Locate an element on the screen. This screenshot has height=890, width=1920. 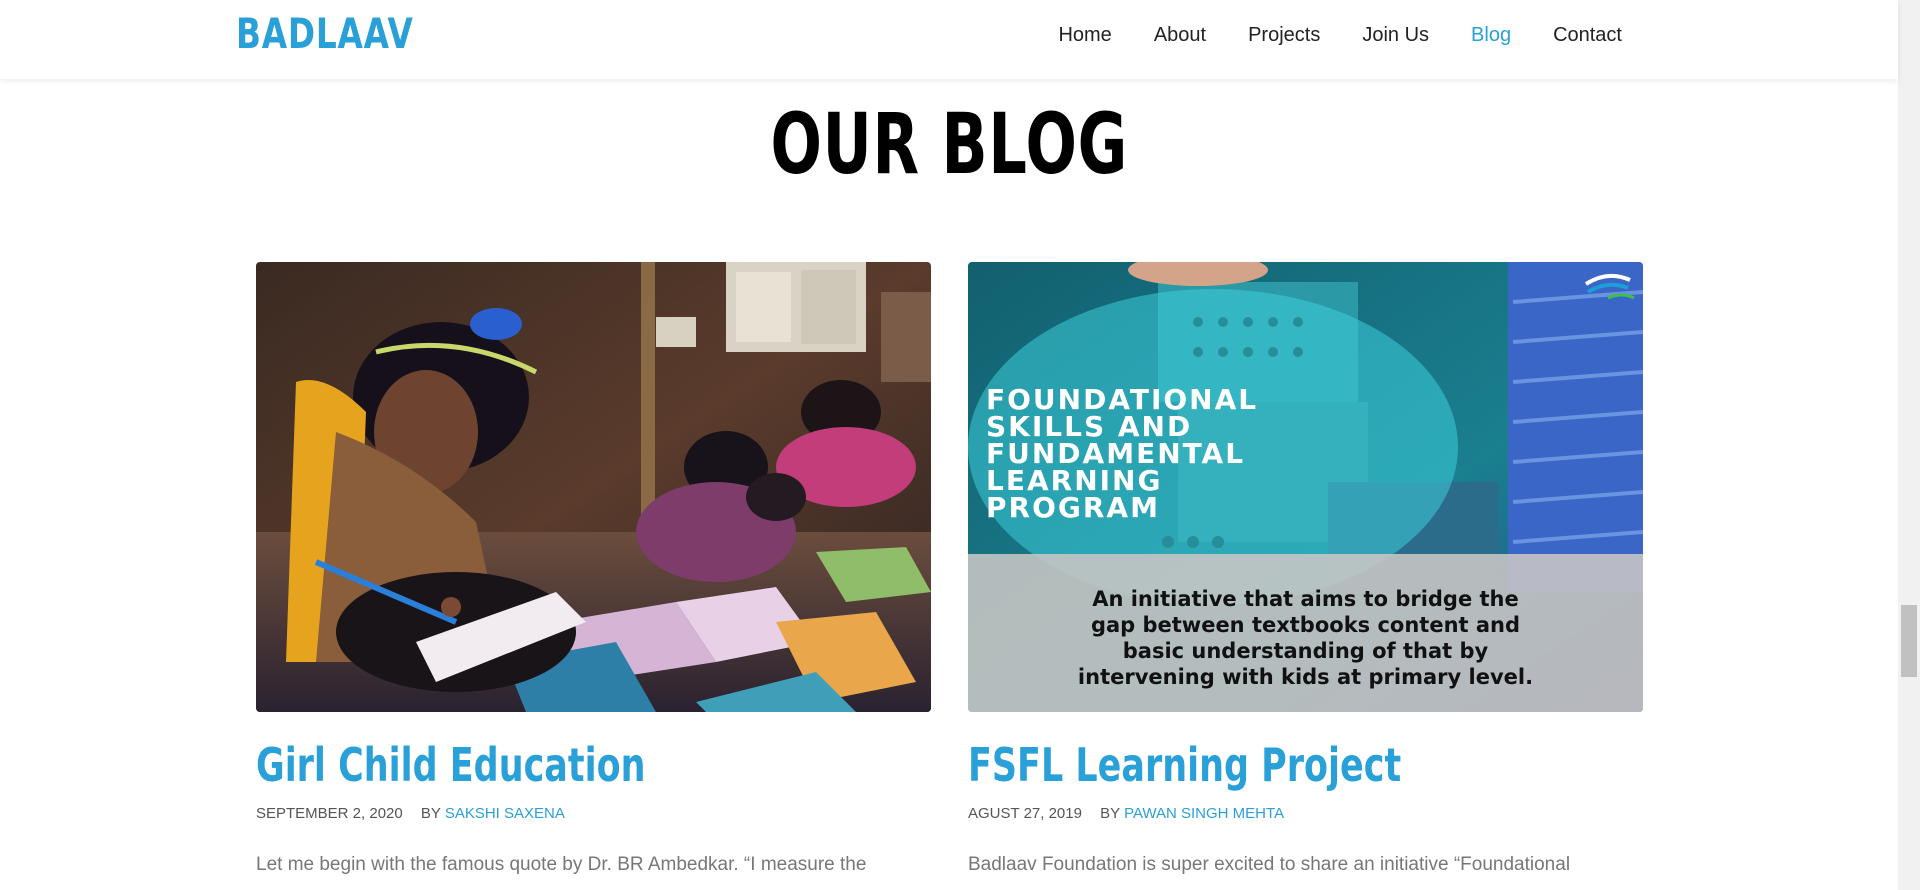
section-title: OUR BLOG is located at coordinates (949, 144).